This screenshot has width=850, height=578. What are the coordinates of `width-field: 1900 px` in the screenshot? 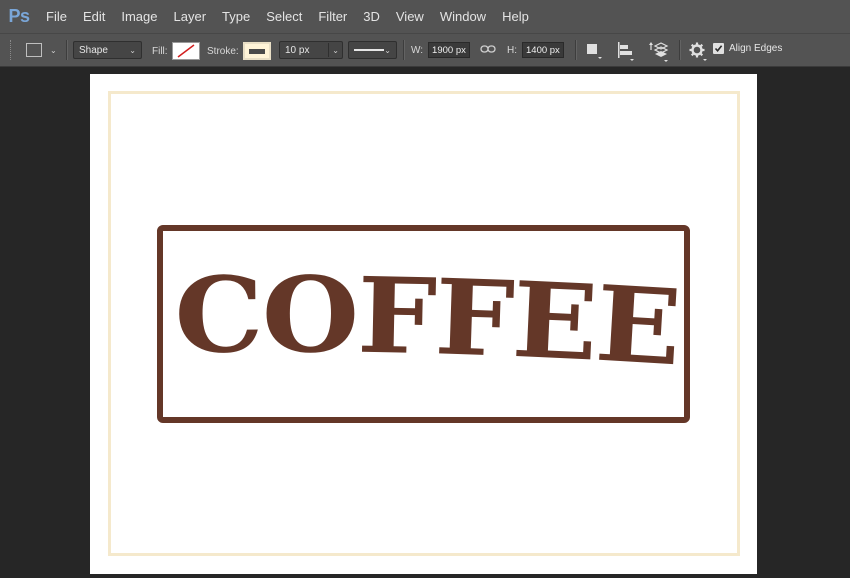 It's located at (449, 50).